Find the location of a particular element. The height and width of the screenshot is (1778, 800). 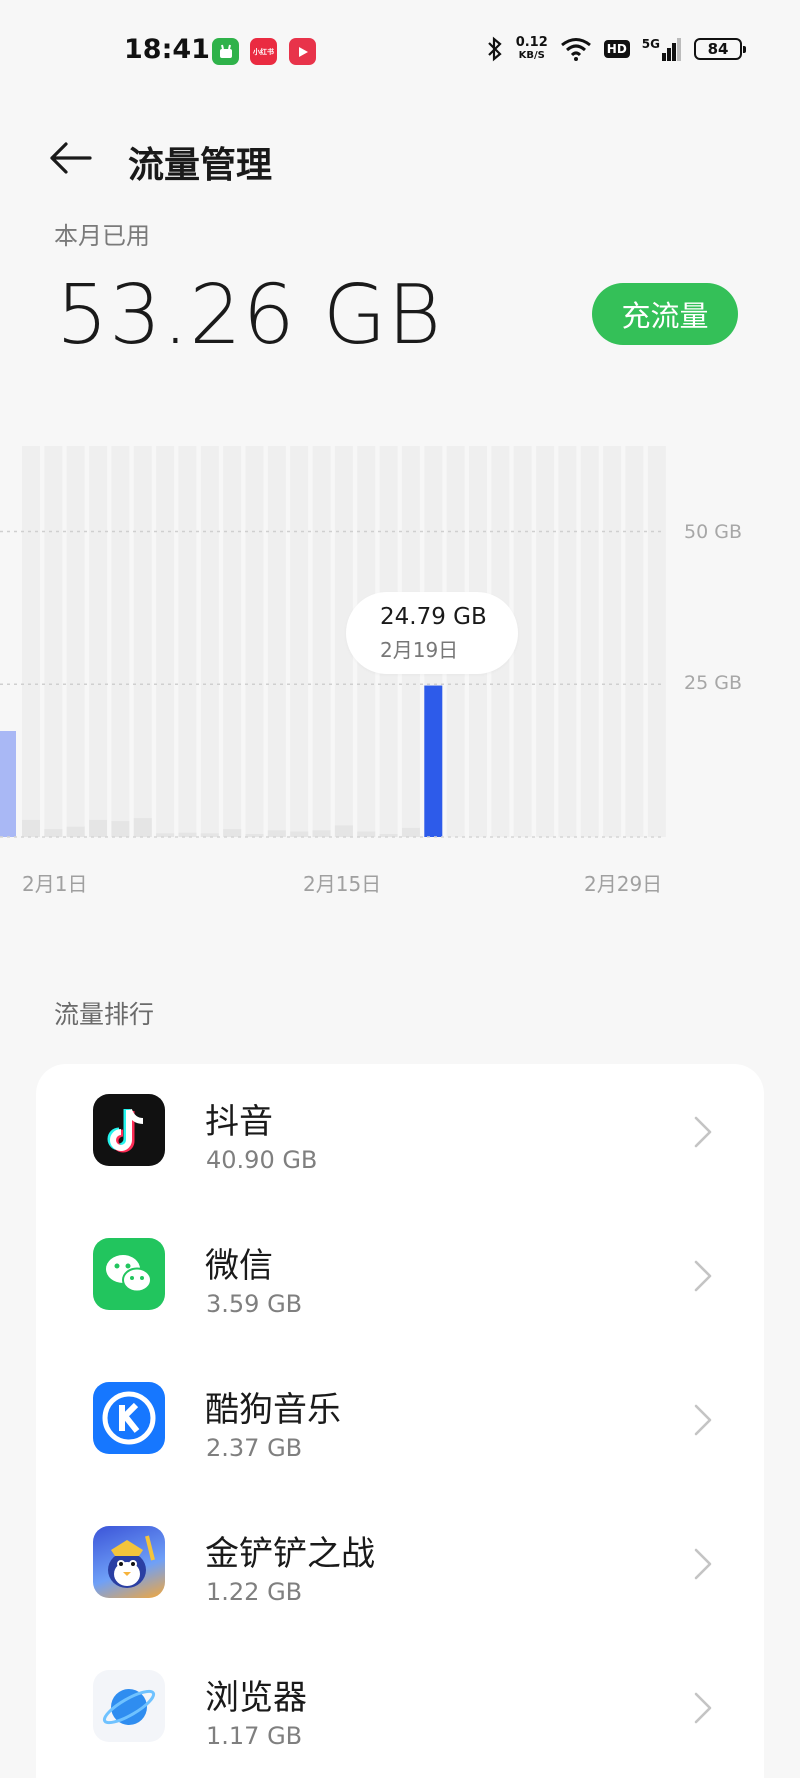

game-icon is located at coordinates (225, 51).